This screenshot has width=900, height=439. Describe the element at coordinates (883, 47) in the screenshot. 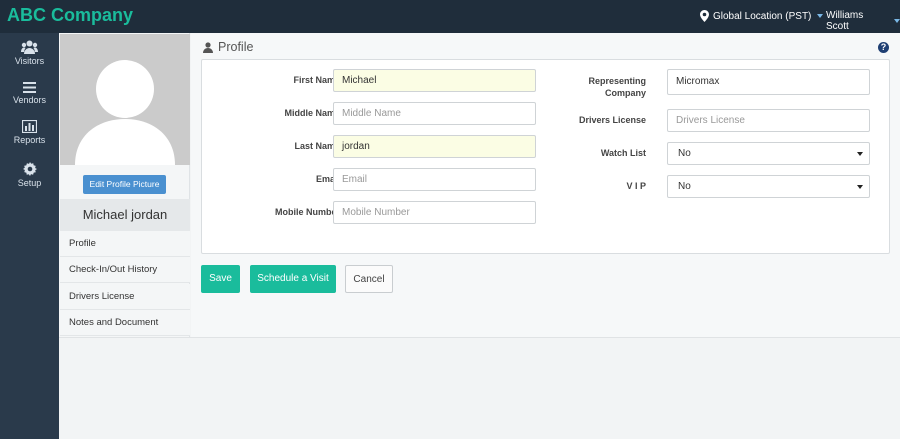

I see `help-icon: ?` at that location.